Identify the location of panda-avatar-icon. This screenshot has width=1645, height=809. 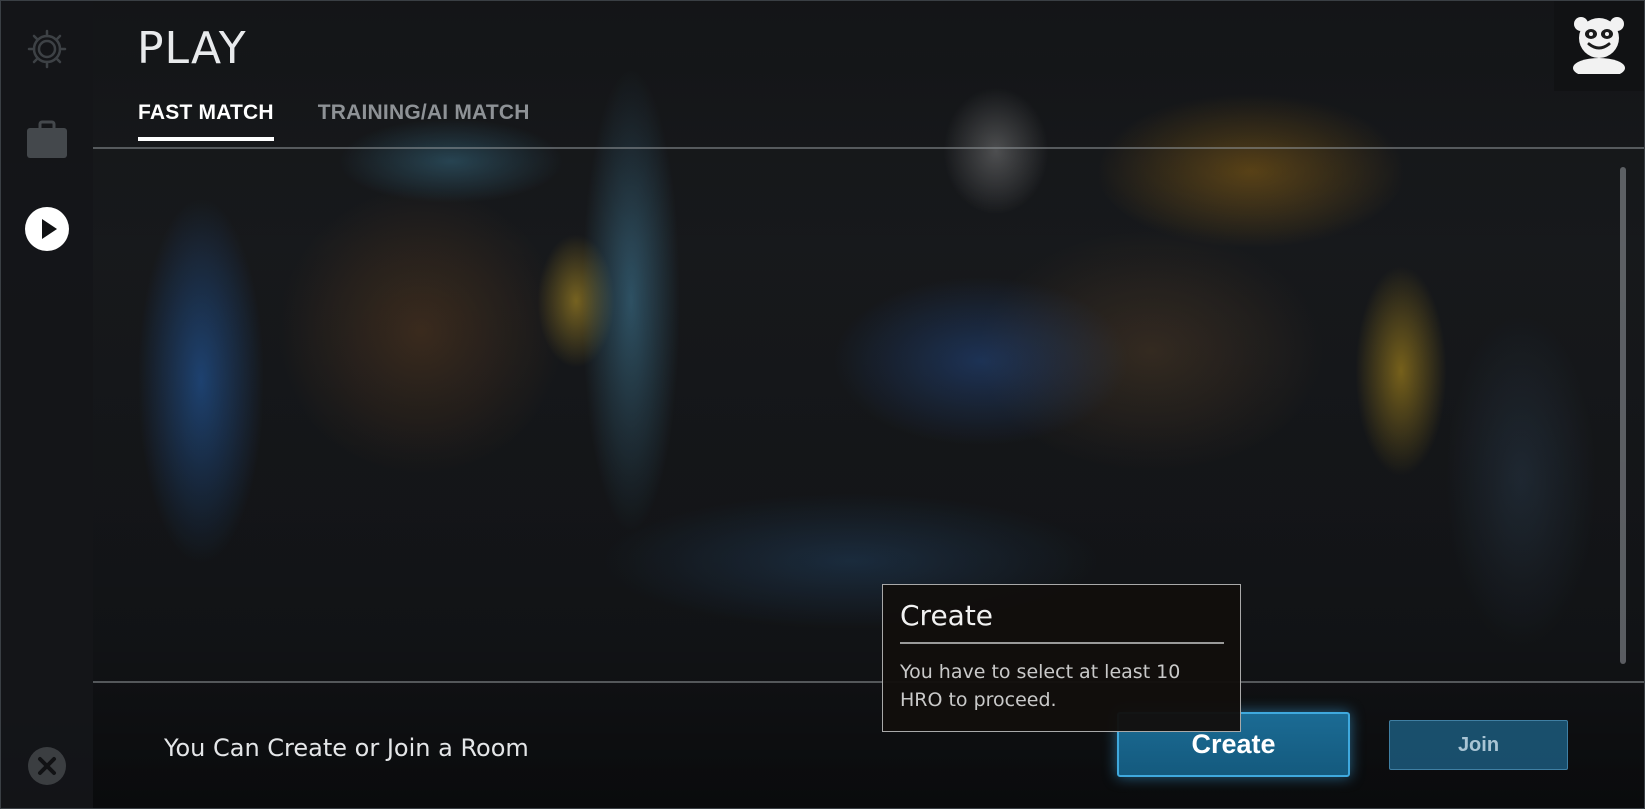
(1599, 46).